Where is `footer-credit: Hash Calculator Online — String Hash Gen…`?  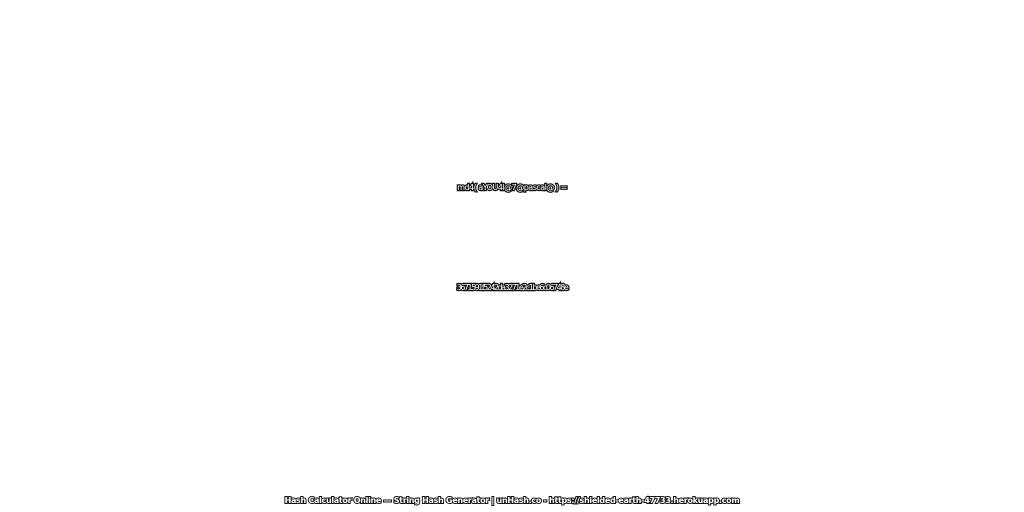
footer-credit: Hash Calculator Online — String Hash Gen… is located at coordinates (512, 500).